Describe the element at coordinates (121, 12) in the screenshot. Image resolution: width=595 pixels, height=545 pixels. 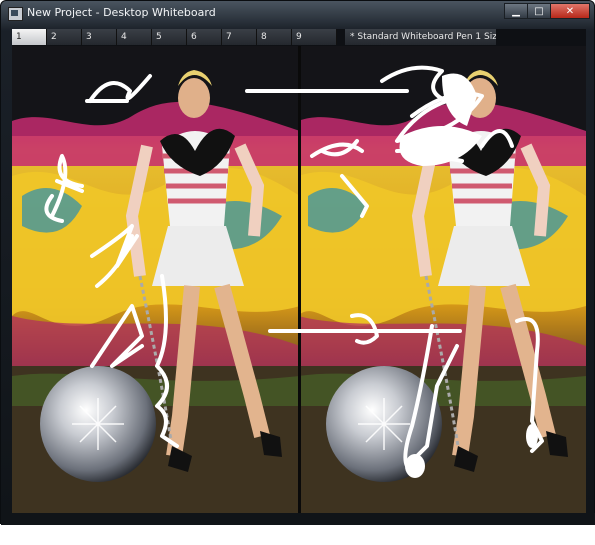
I see `window-title: New Project - Desktop Whiteboard` at that location.